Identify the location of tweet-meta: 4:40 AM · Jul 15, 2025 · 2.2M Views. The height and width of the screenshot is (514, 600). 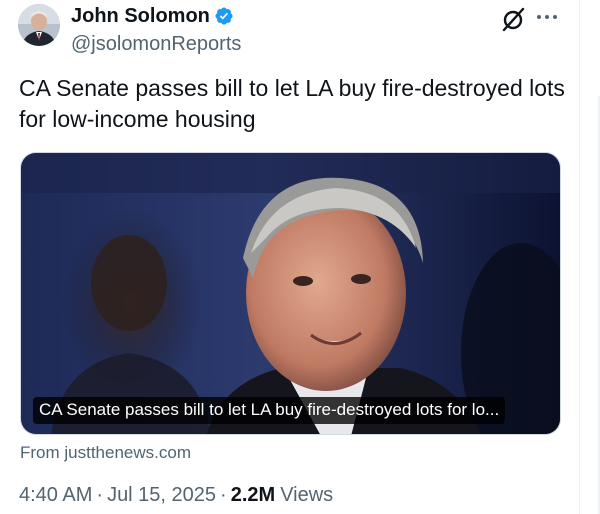
(176, 495).